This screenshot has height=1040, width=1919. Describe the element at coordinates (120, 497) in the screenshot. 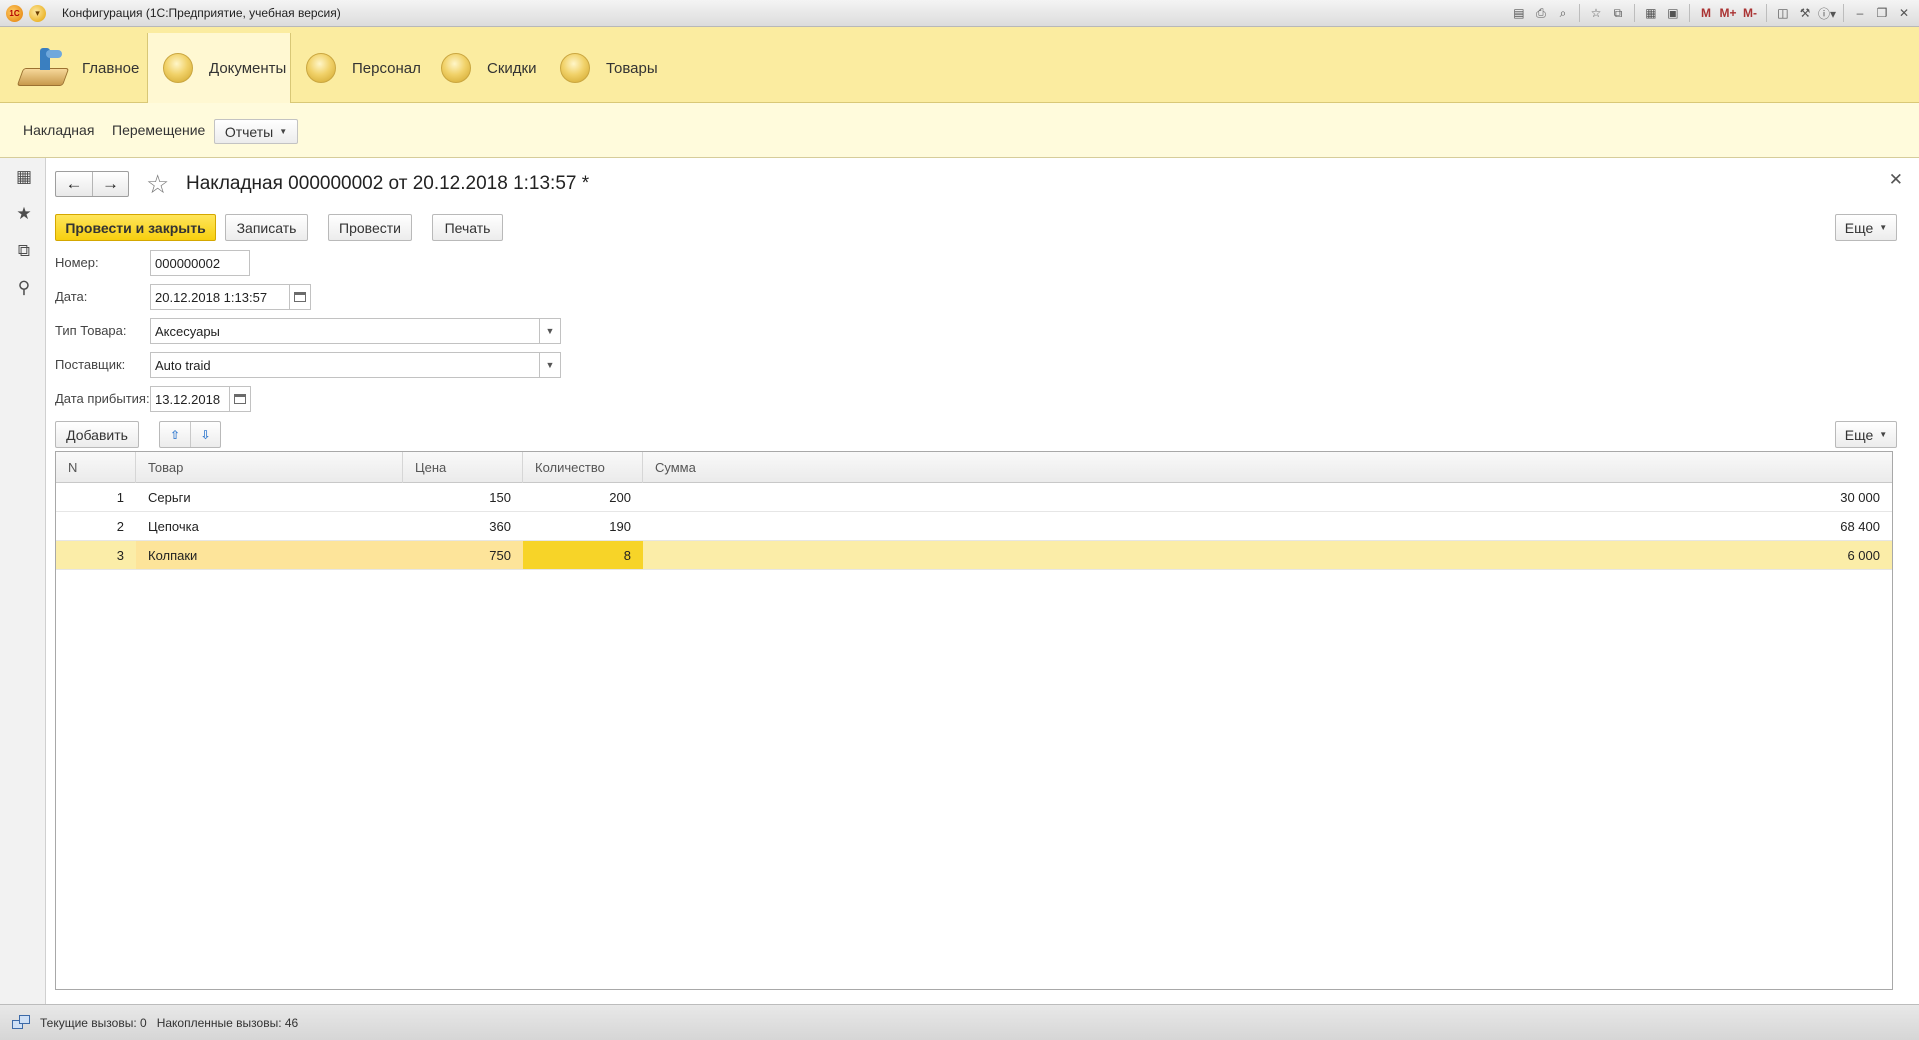

I see `cell-n: 1` at that location.